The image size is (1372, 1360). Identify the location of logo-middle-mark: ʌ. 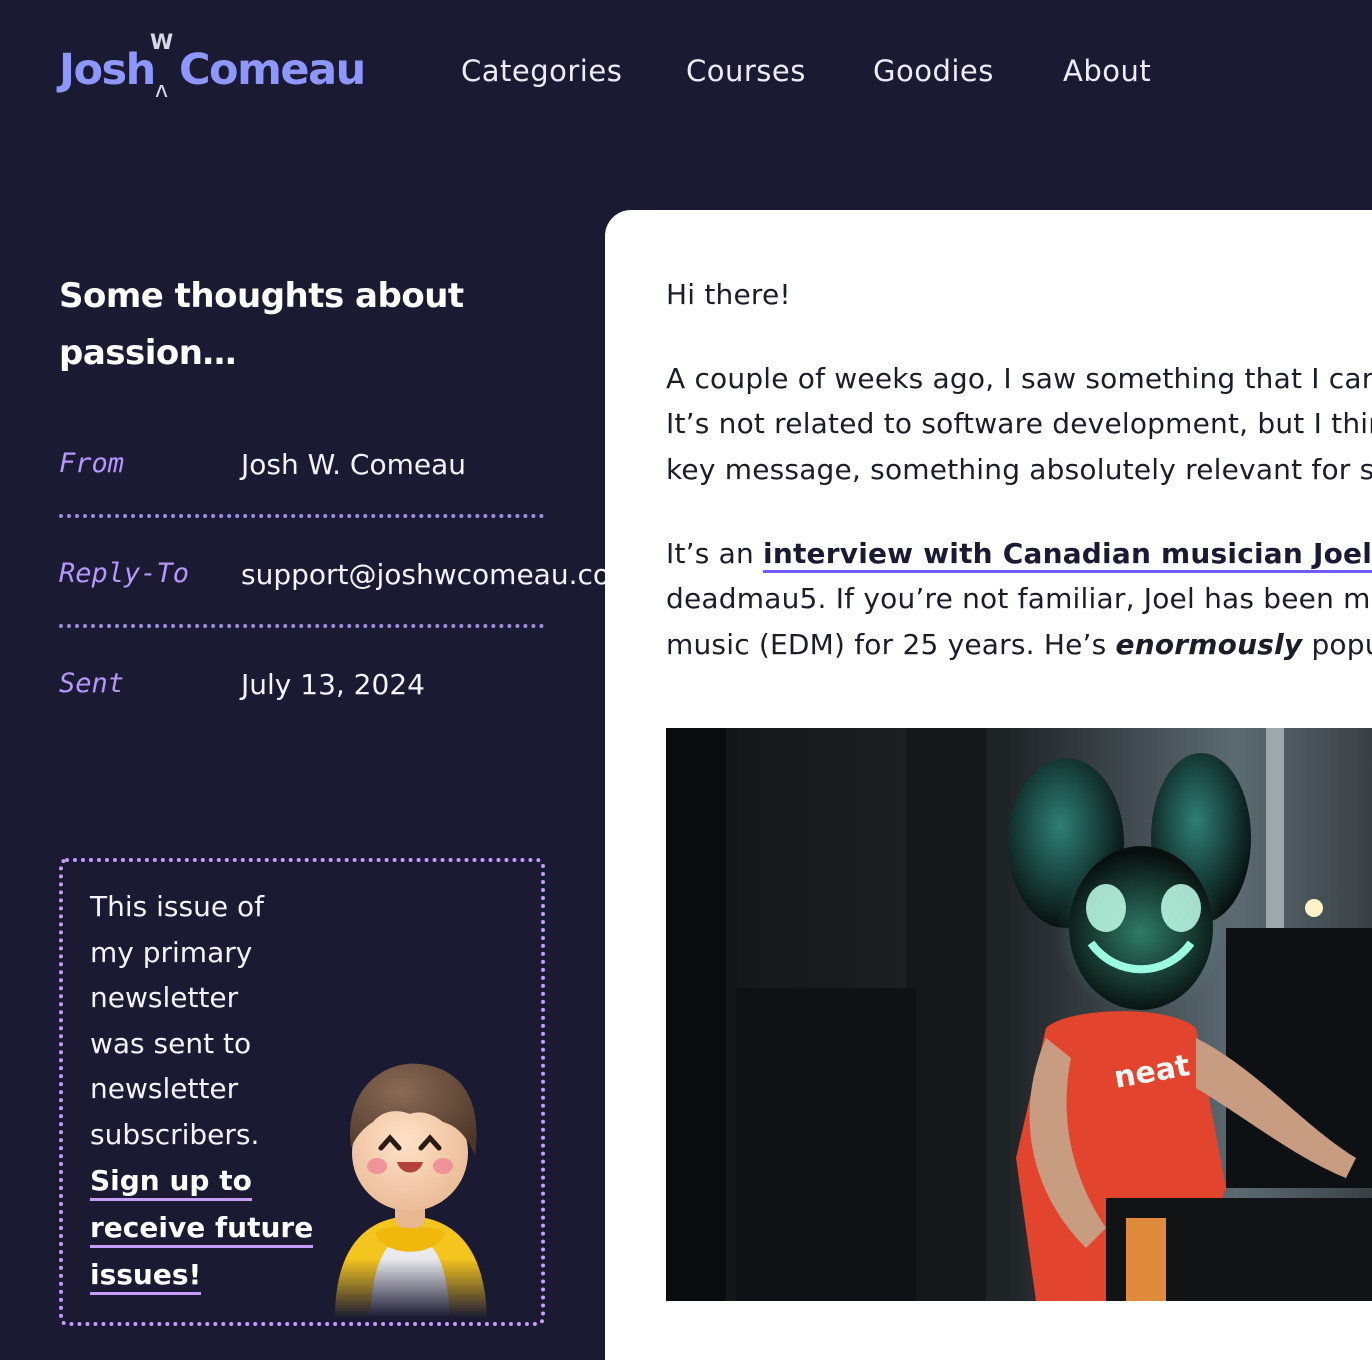
(162, 90).